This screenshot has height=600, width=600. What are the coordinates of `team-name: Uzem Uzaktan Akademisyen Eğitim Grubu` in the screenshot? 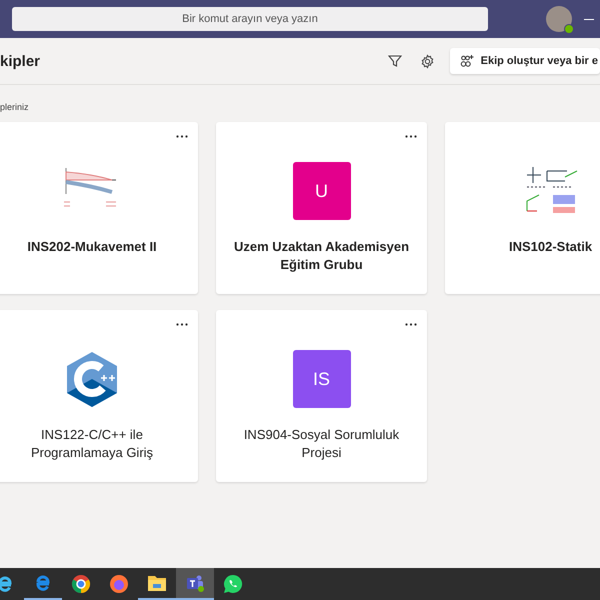 It's located at (321, 256).